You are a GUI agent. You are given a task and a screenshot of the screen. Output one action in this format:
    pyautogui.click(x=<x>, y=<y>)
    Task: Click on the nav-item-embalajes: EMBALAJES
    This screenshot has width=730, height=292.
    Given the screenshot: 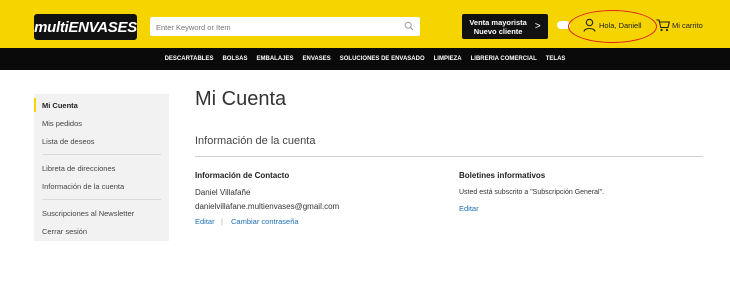 What is the action you would take?
    pyautogui.click(x=274, y=59)
    